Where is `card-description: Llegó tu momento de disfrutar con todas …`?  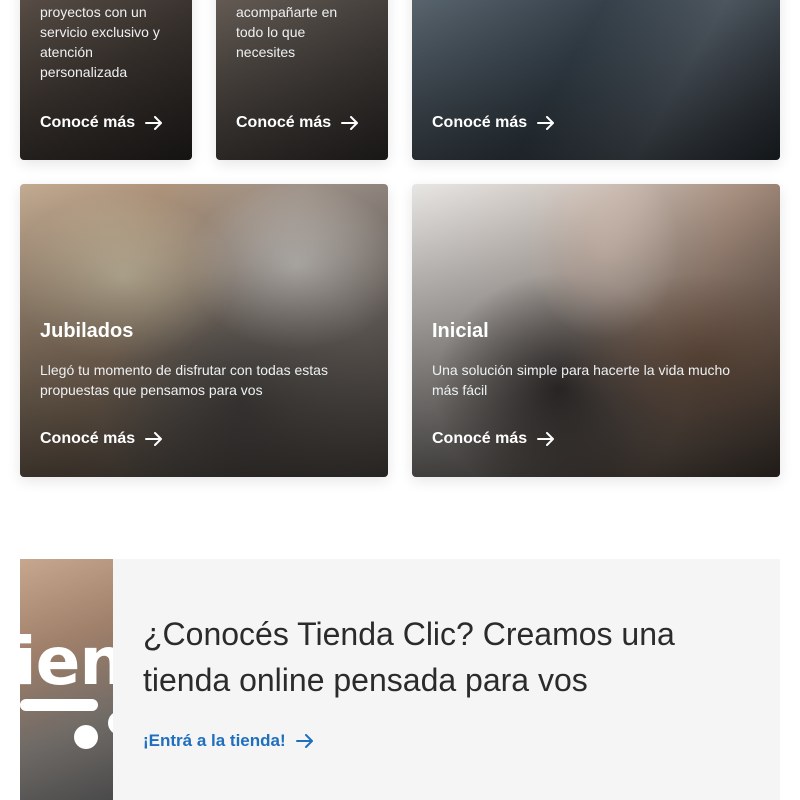 card-description: Llegó tu momento de disfrutar con todas … is located at coordinates (184, 380).